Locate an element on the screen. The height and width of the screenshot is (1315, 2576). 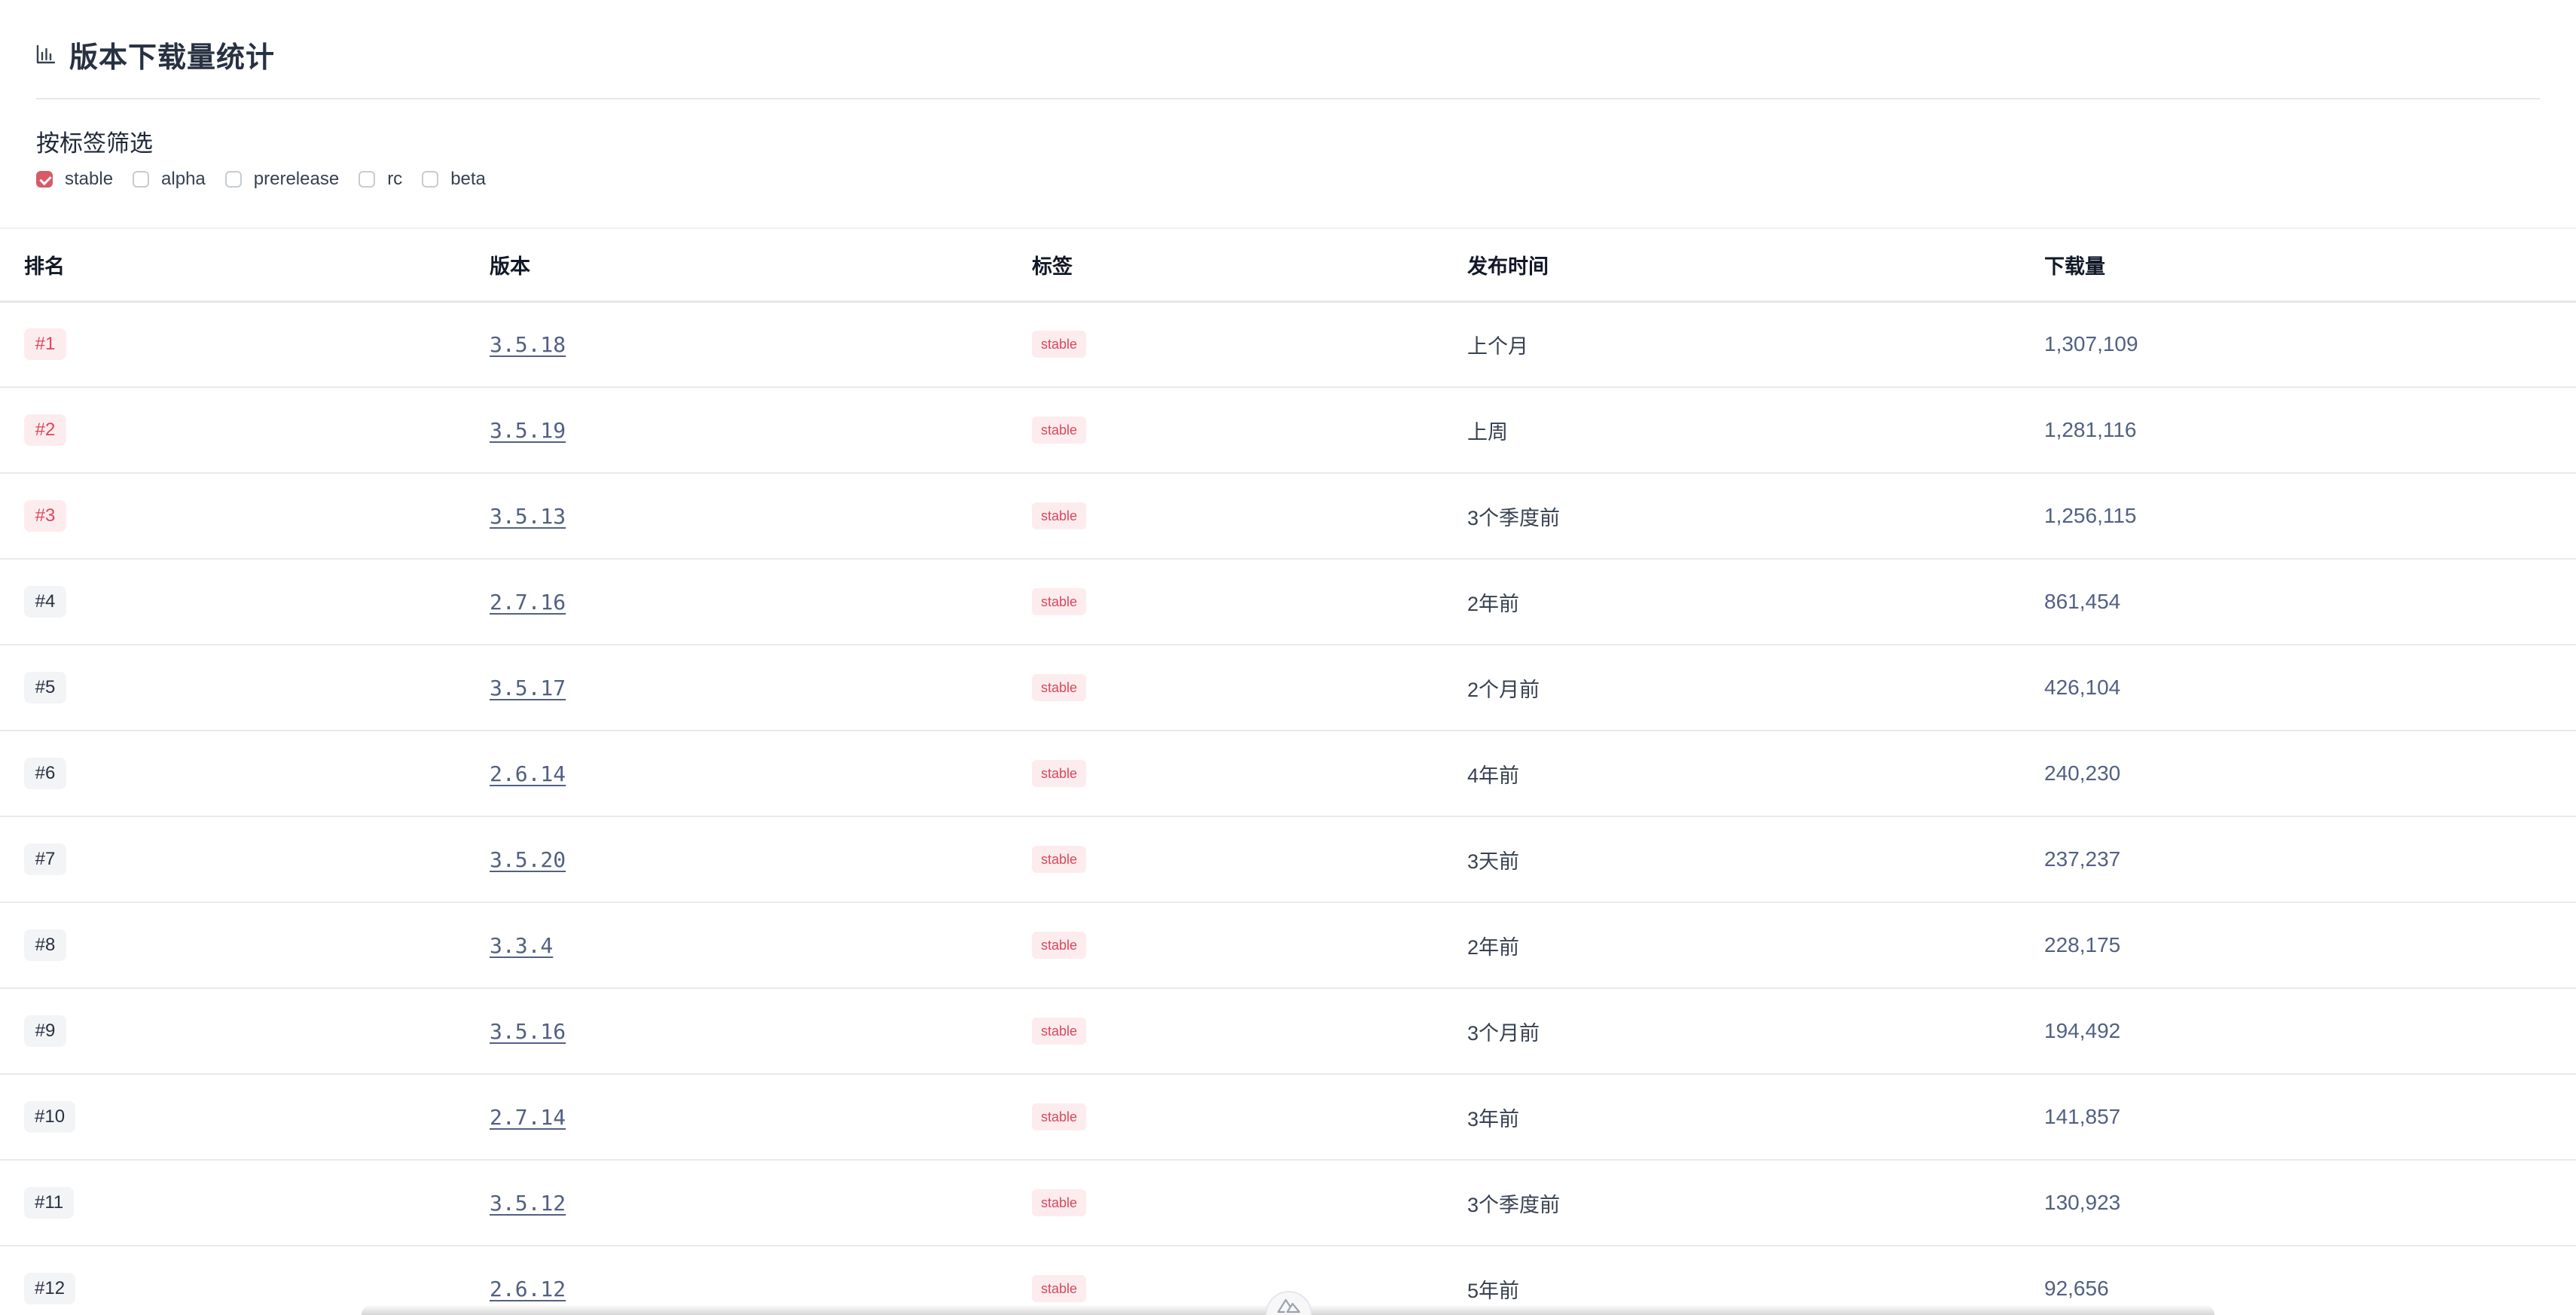
table-row: #6 2.6.14 stable 4年前 240,230 is located at coordinates (1288, 774).